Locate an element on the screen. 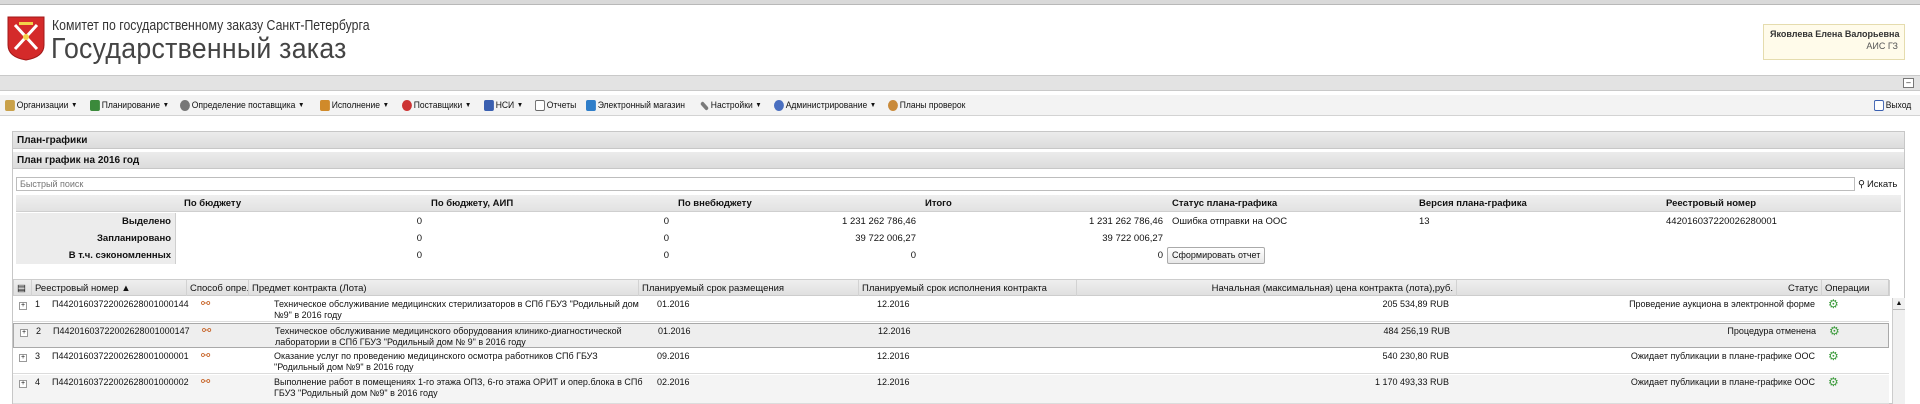  menu-eshop: Электронный магазин is located at coordinates (635, 105).